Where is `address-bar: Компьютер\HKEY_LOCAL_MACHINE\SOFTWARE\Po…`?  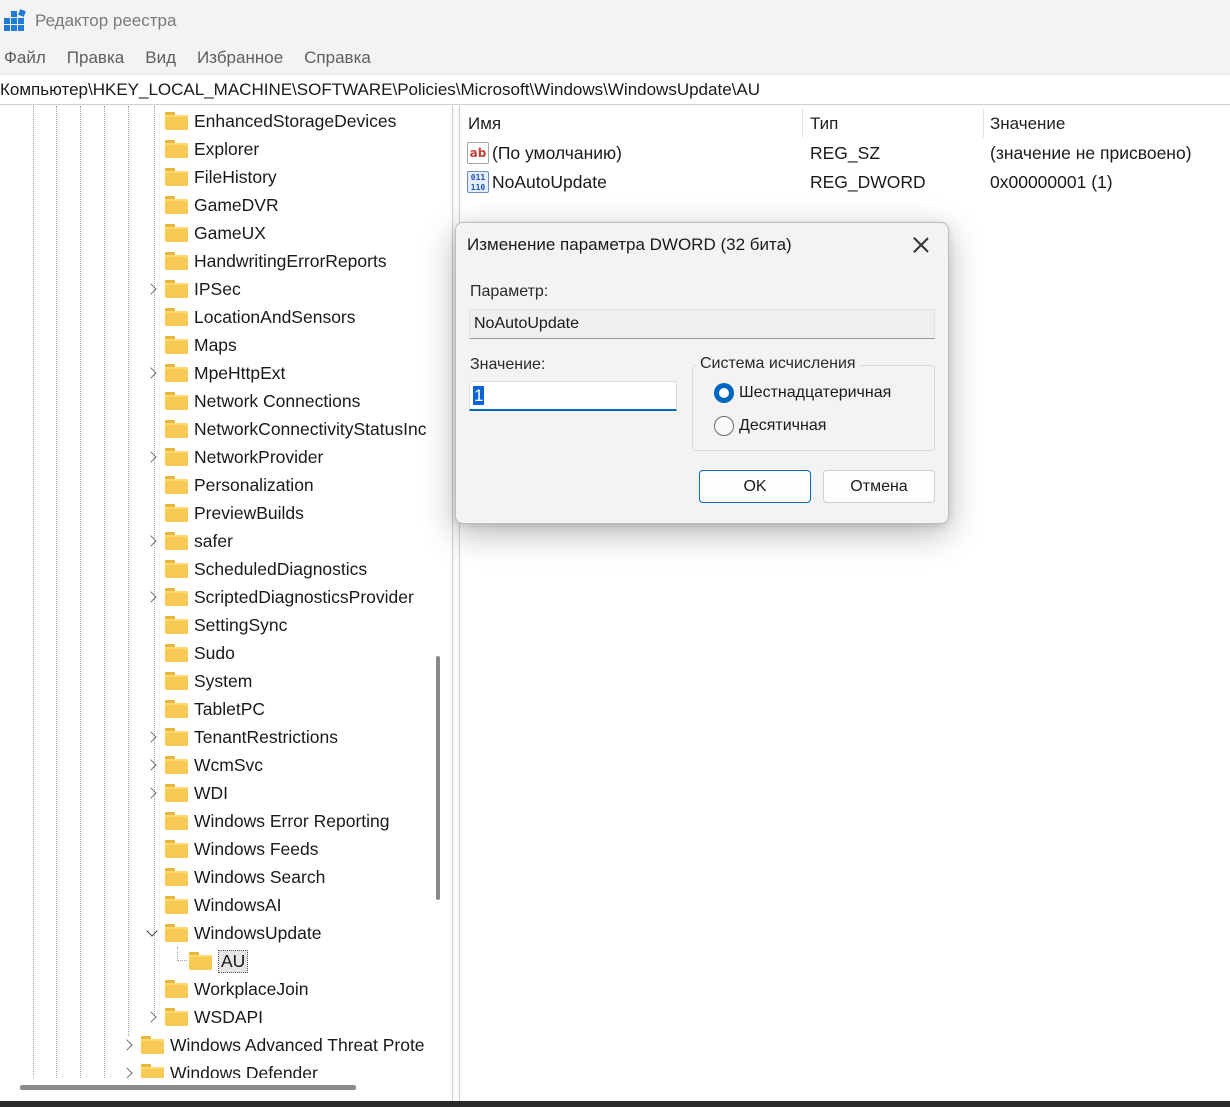 address-bar: Компьютер\HKEY_LOCAL_MACHINE\SOFTWARE\Po… is located at coordinates (615, 89).